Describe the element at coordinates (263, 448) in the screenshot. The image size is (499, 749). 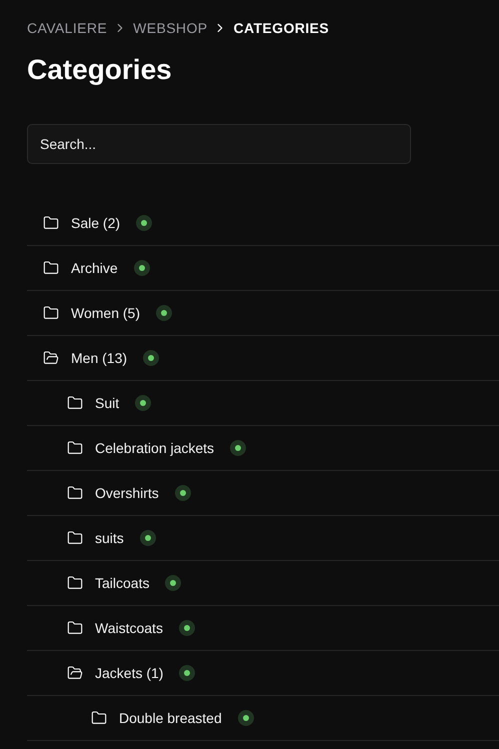
I see `category-row: Celebration jackets` at that location.